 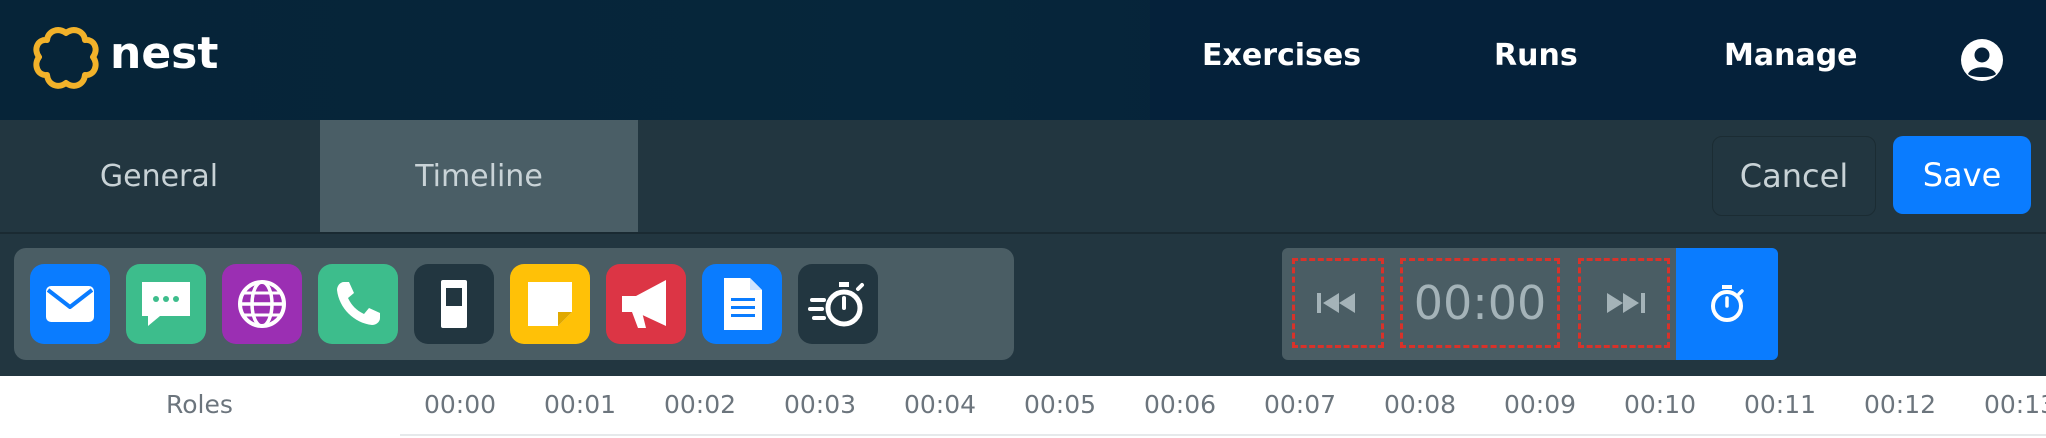 What do you see at coordinates (940, 404) in the screenshot?
I see `time-tick: 00:04` at bounding box center [940, 404].